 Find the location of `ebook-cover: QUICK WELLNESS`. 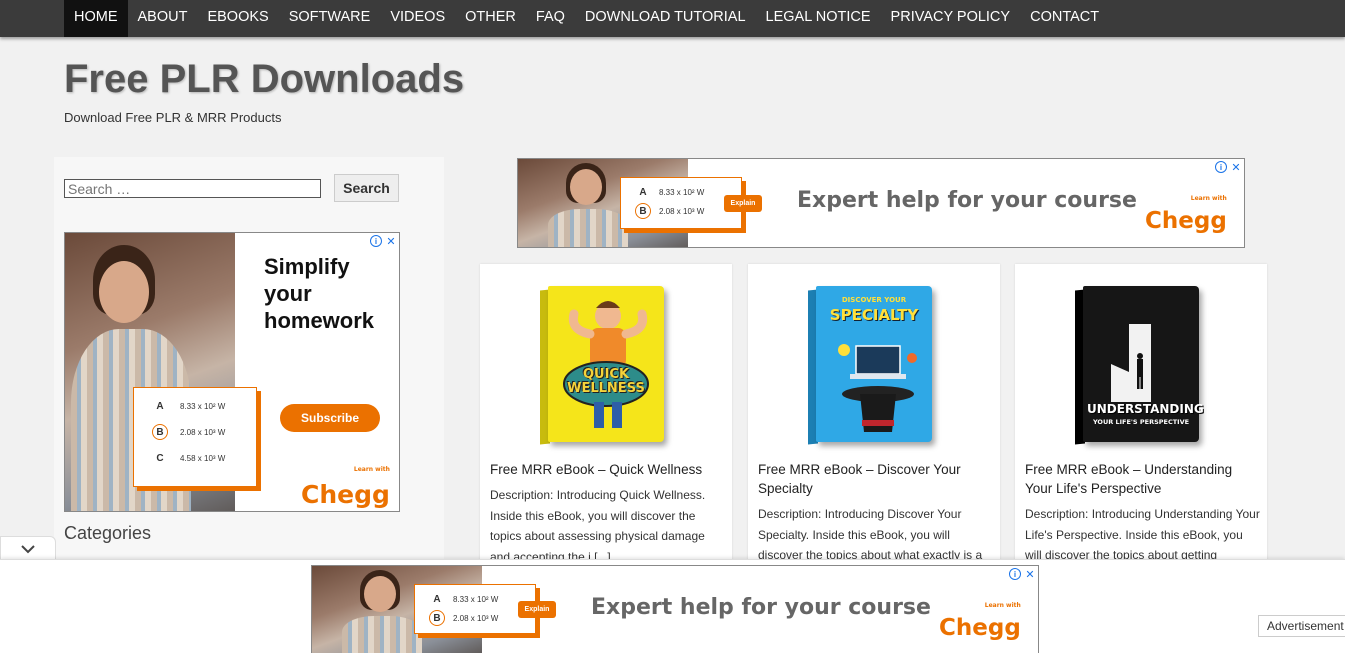

ebook-cover: QUICK WELLNESS is located at coordinates (602, 366).